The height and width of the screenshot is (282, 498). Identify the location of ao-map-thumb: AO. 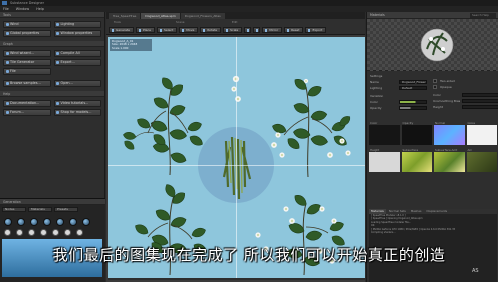
(481, 160).